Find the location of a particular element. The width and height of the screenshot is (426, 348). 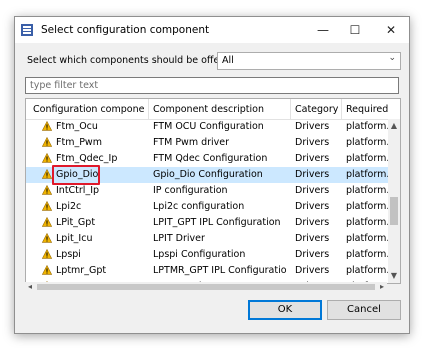

cell-component: Ftm_Ocu is located at coordinates (77, 126).